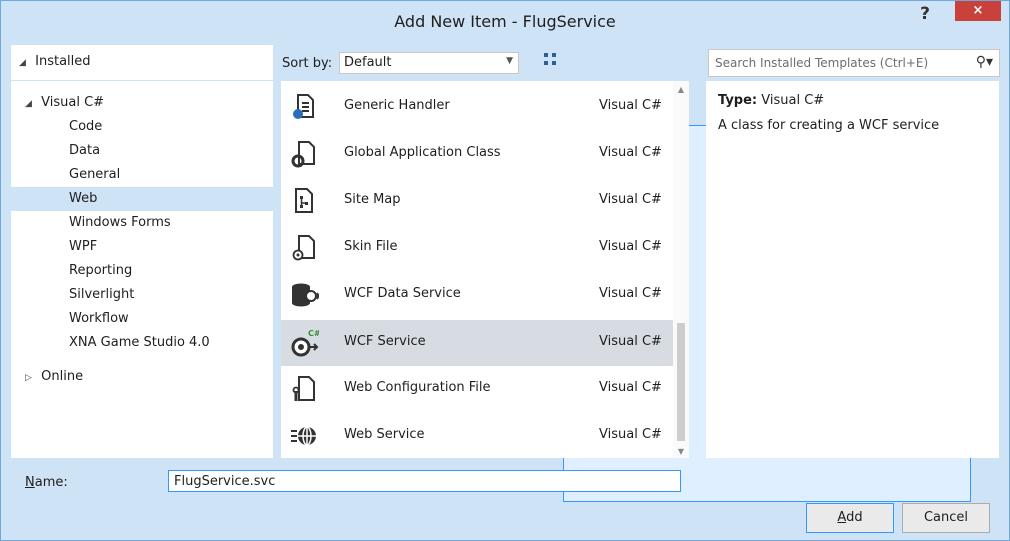 The image size is (1010, 541). I want to click on list-item-wcf-service: C# WCF Service Visual C#, so click(477, 343).